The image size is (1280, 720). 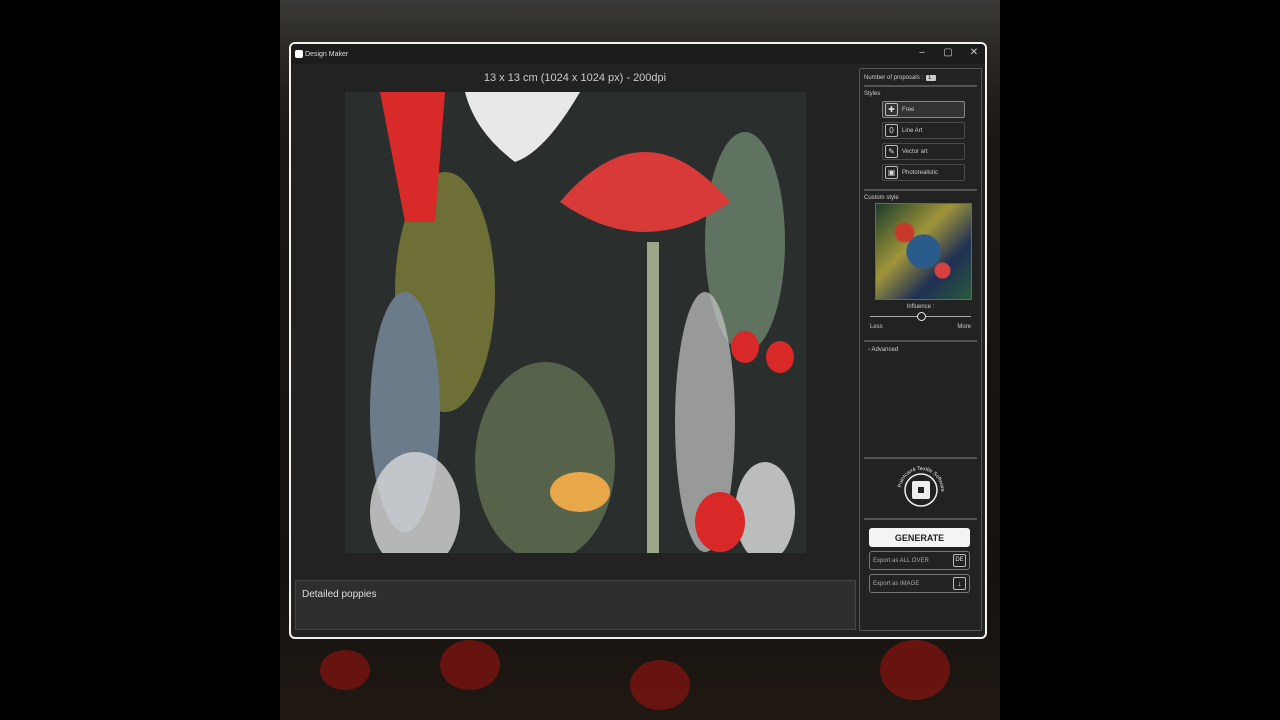 I want to click on generate-button: GENERATE, so click(x=919, y=537).